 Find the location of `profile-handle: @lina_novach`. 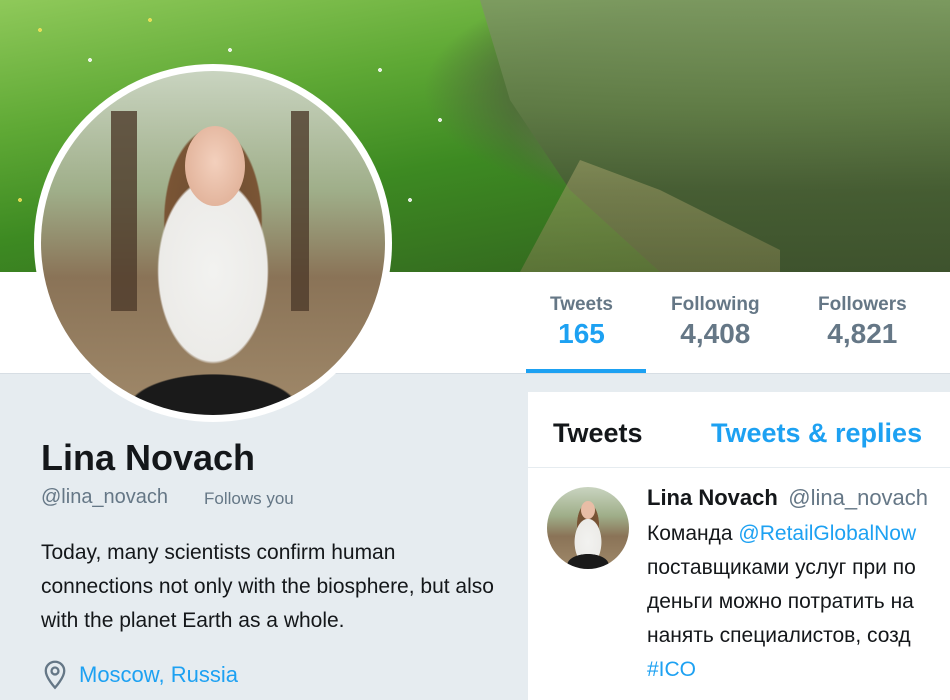

profile-handle: @lina_novach is located at coordinates (104, 497).